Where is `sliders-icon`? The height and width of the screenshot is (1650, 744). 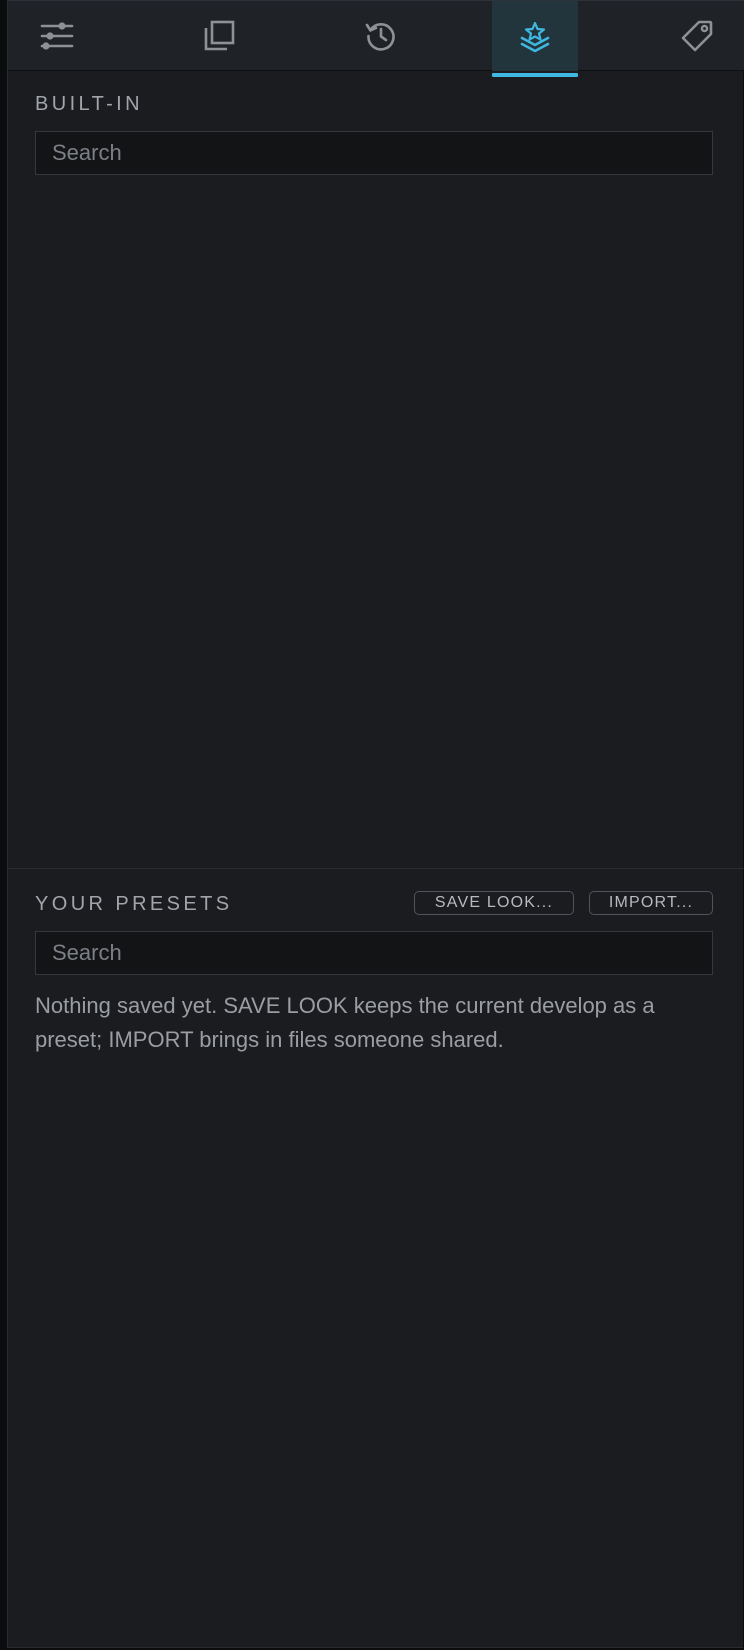 sliders-icon is located at coordinates (57, 36).